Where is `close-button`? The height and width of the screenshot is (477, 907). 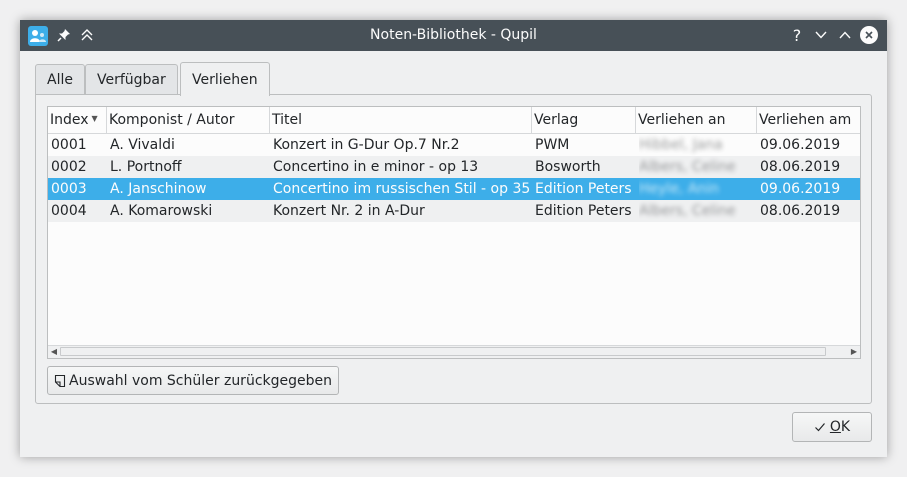 close-button is located at coordinates (869, 35).